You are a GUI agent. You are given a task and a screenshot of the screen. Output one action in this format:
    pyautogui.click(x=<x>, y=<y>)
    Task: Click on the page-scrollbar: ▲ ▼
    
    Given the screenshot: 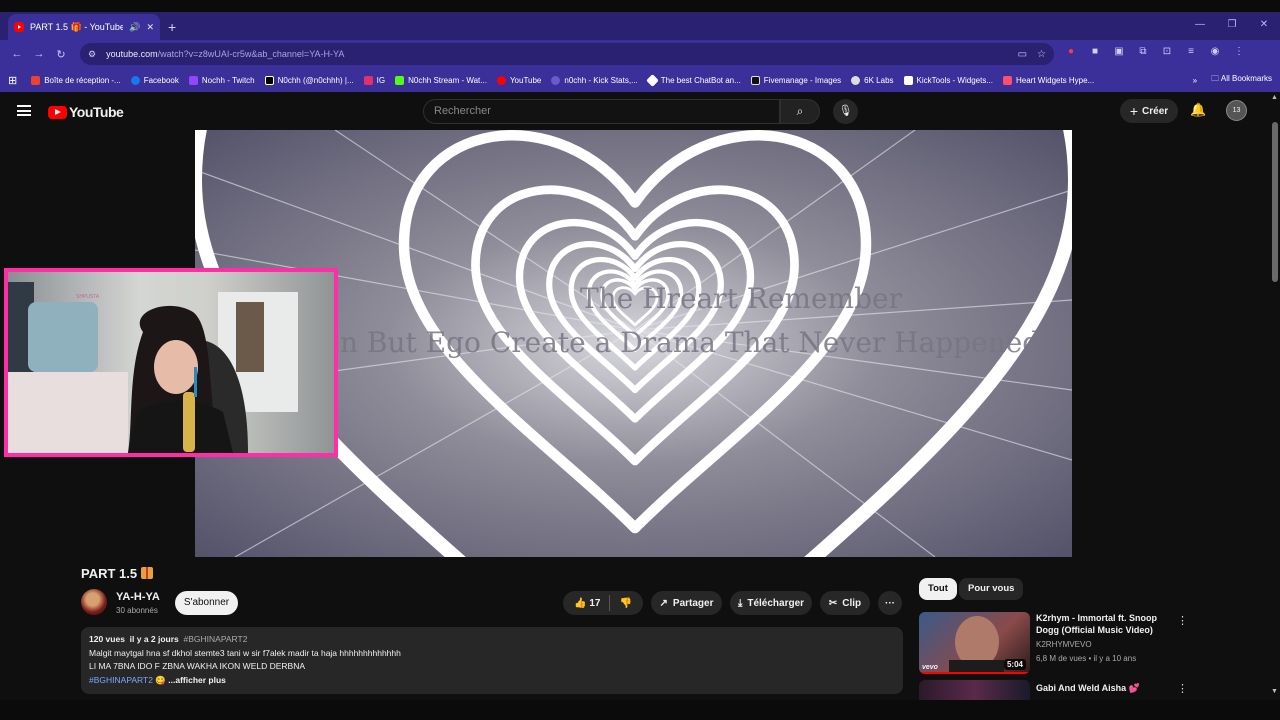 What is the action you would take?
    pyautogui.click(x=1275, y=396)
    